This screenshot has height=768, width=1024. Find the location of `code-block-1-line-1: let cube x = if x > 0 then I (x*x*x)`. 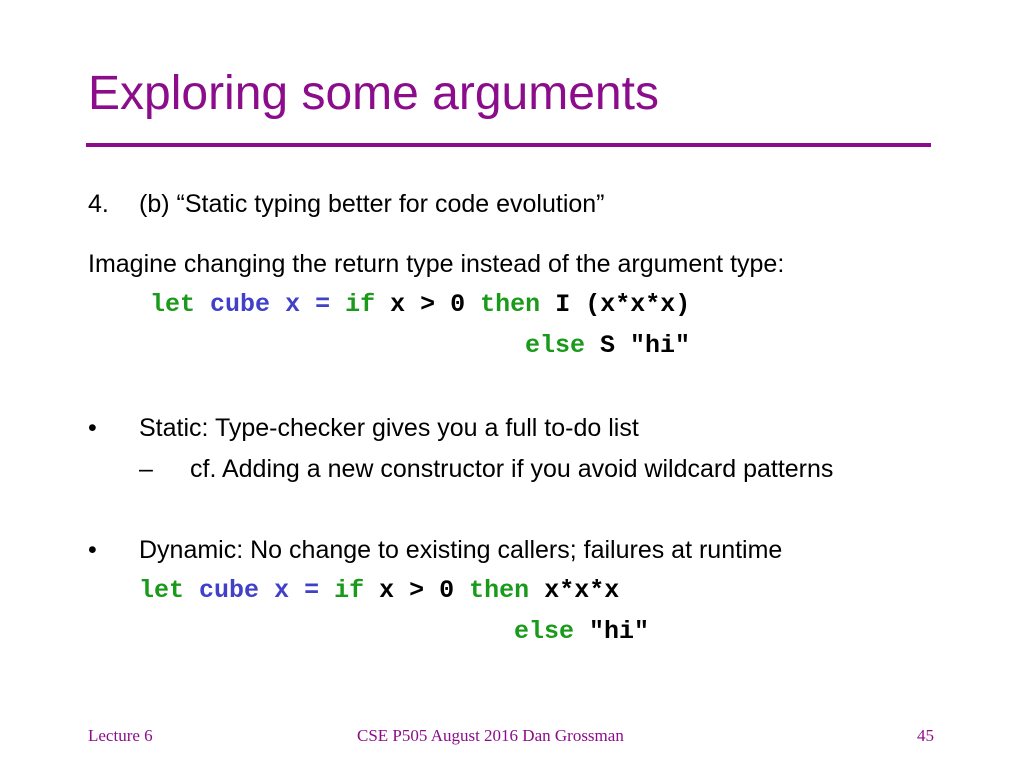

code-block-1-line-1: let cube x = if x > 0 then I (x*x*x) is located at coordinates (420, 304).